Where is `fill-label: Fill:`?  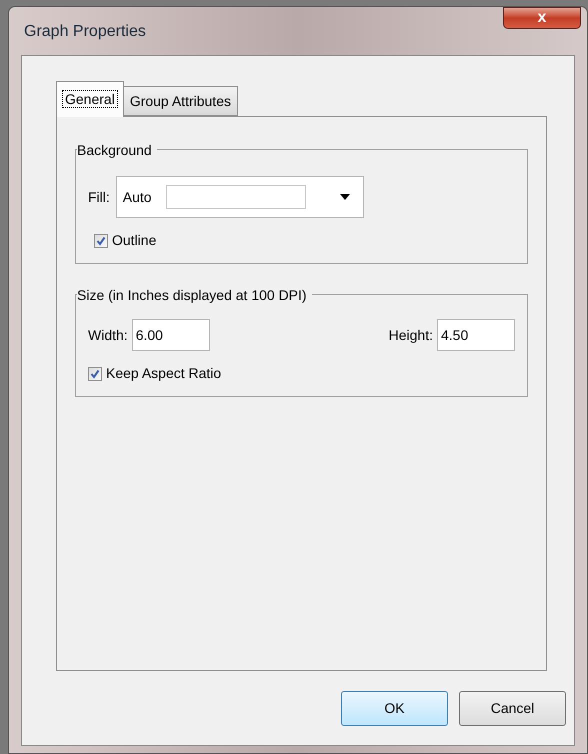
fill-label: Fill: is located at coordinates (99, 197).